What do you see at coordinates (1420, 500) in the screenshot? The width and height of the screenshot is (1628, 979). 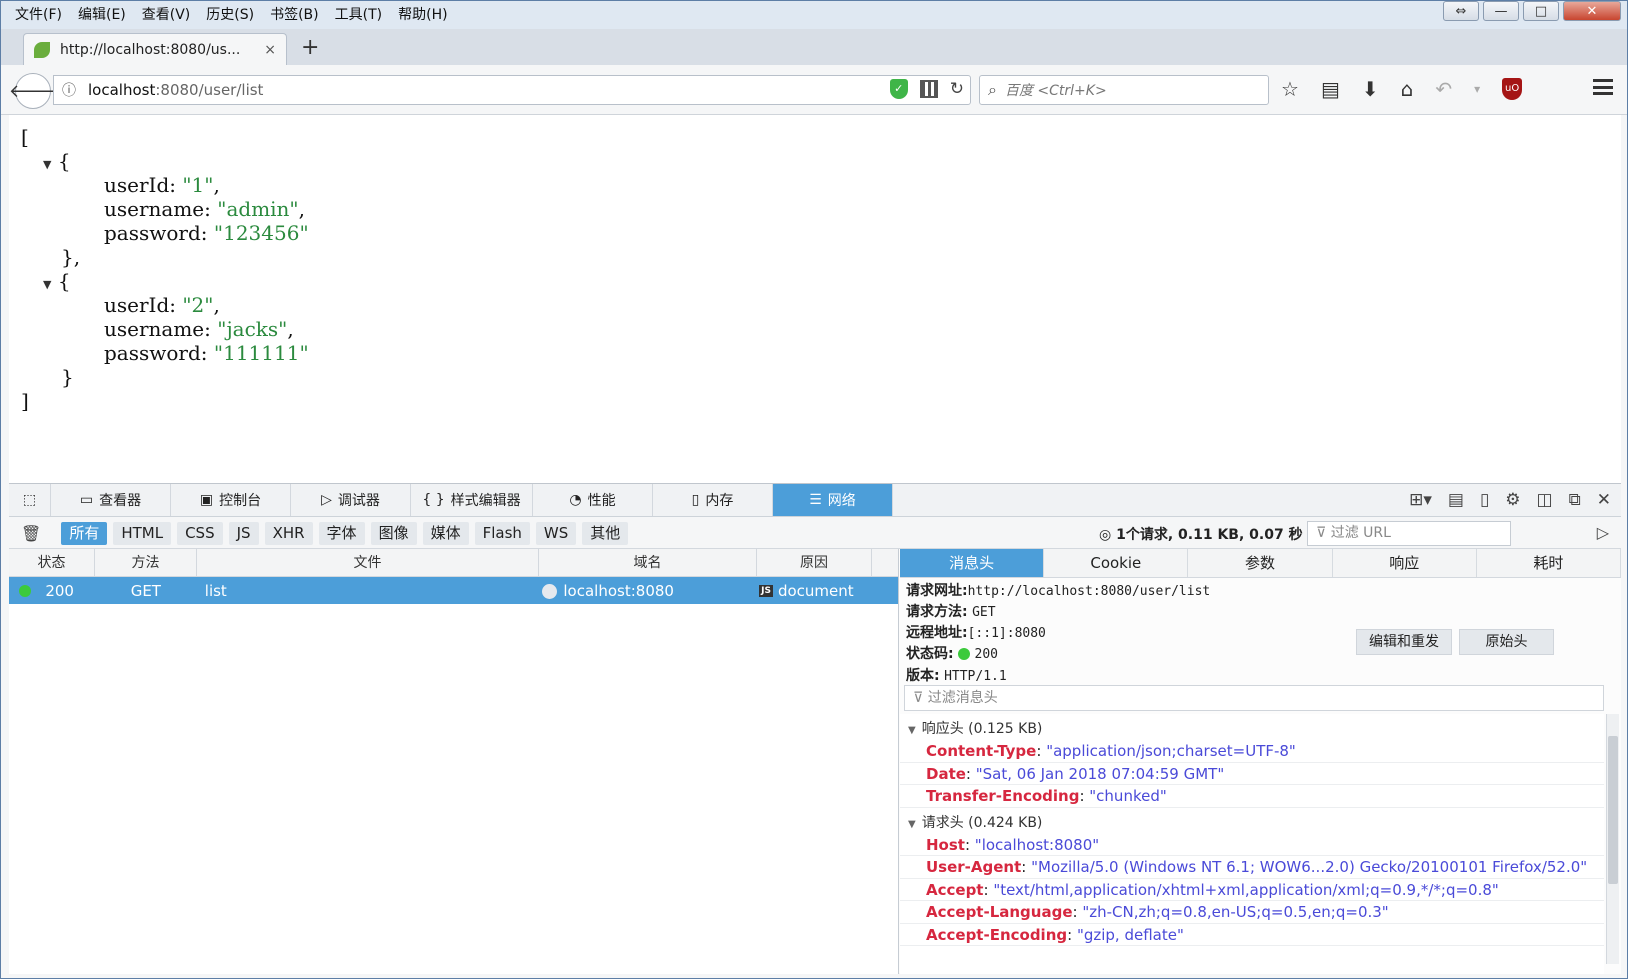 I see `layout-icon: ⊞▾` at bounding box center [1420, 500].